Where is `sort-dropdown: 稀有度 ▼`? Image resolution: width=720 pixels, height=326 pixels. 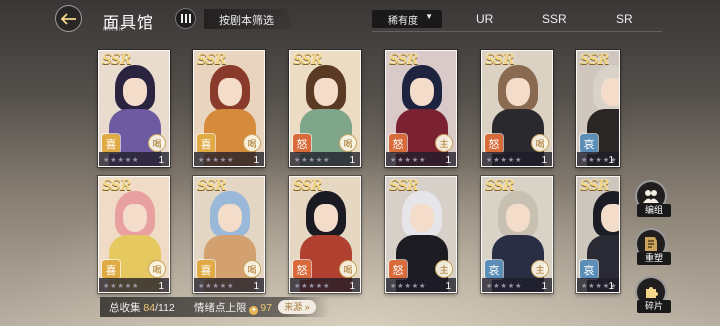
sort-dropdown: 稀有度 ▼ is located at coordinates (407, 19).